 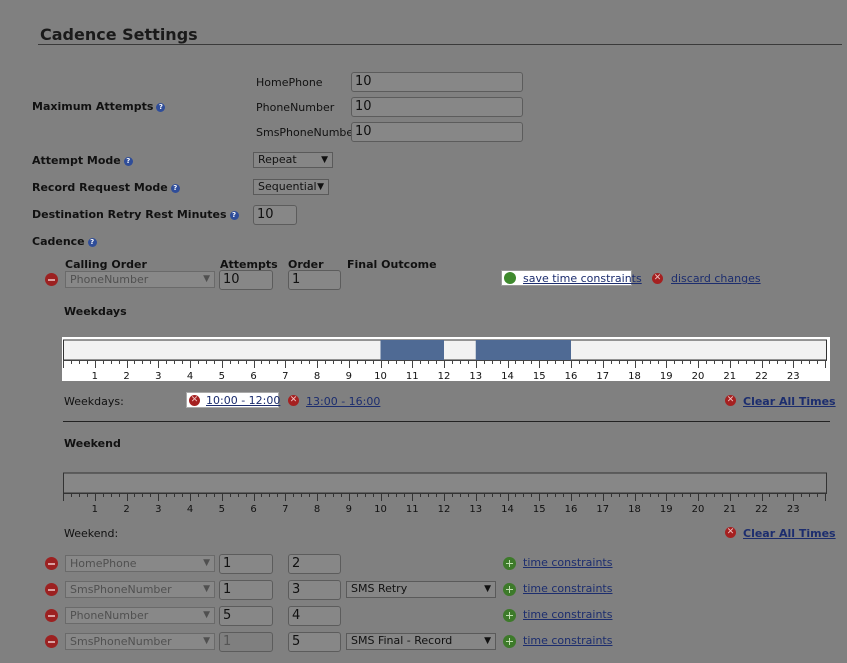 What do you see at coordinates (246, 280) in the screenshot?
I see `attempts-input: 10` at bounding box center [246, 280].